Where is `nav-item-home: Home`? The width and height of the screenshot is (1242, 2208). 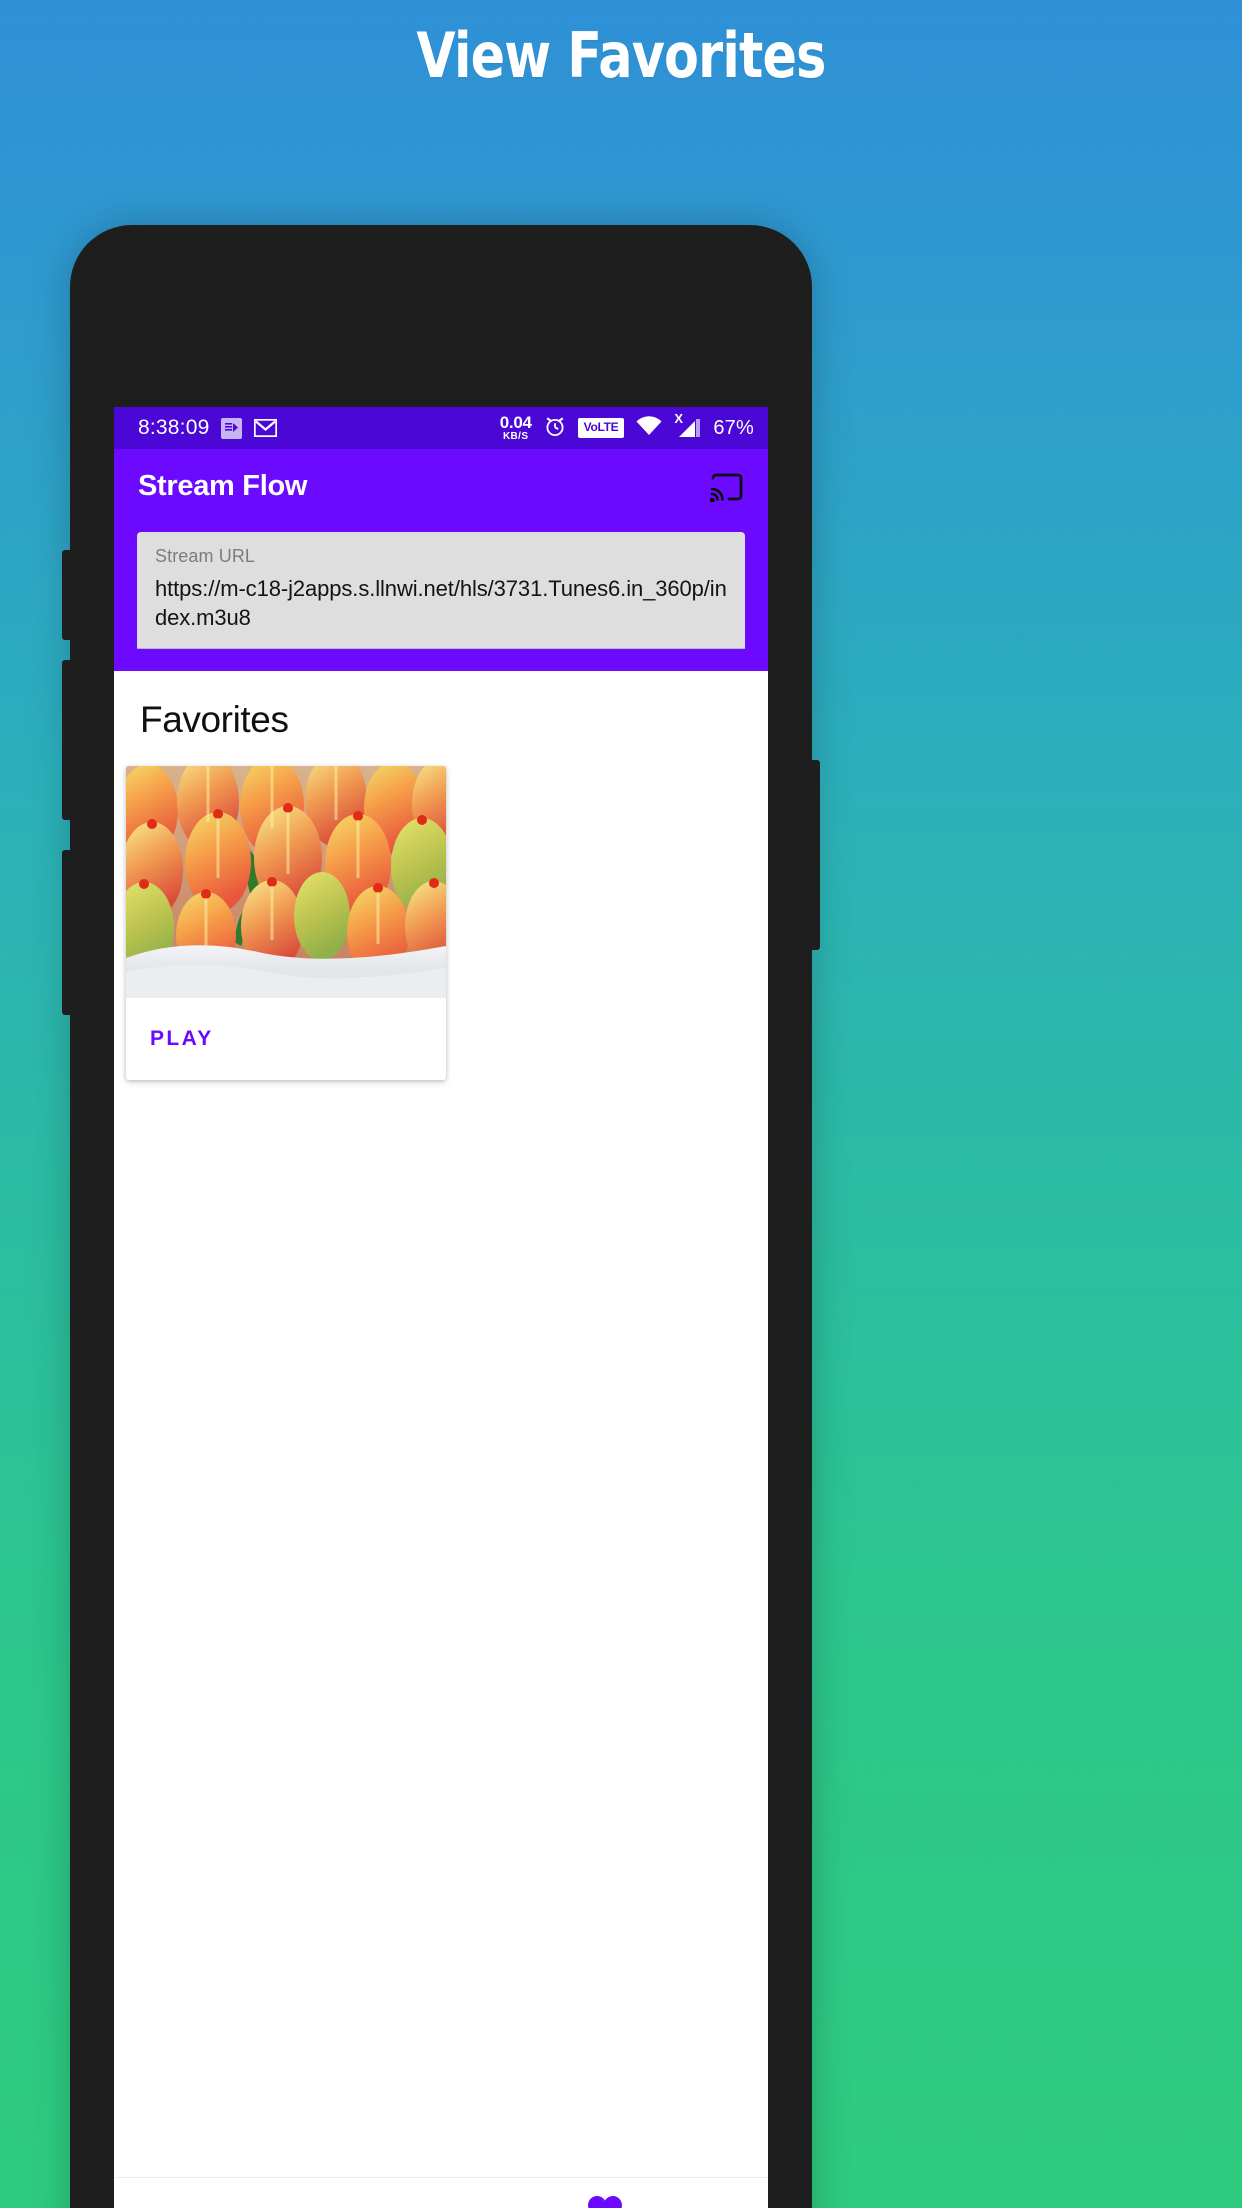 nav-item-home: Home is located at coordinates (277, 2193).